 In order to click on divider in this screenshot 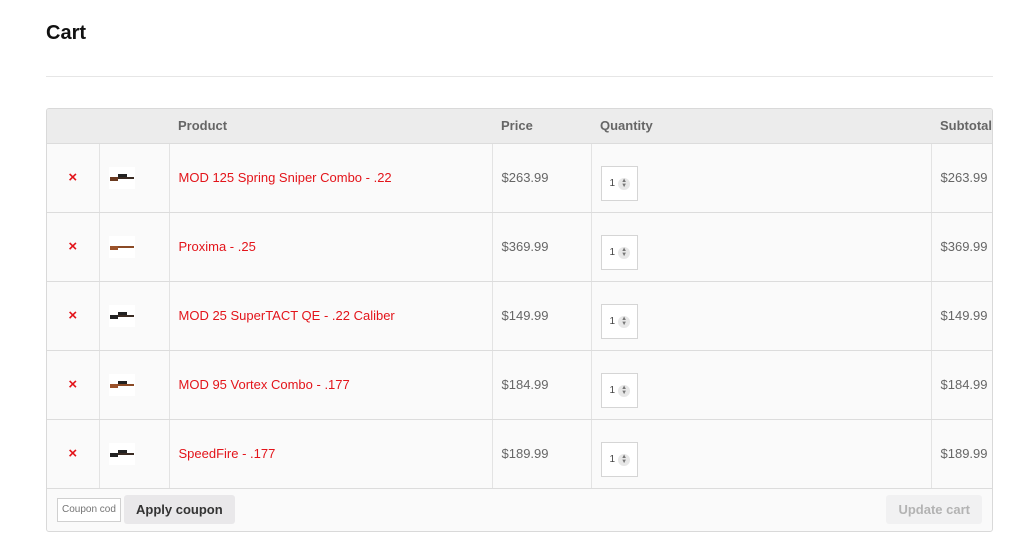, I will do `click(519, 76)`.